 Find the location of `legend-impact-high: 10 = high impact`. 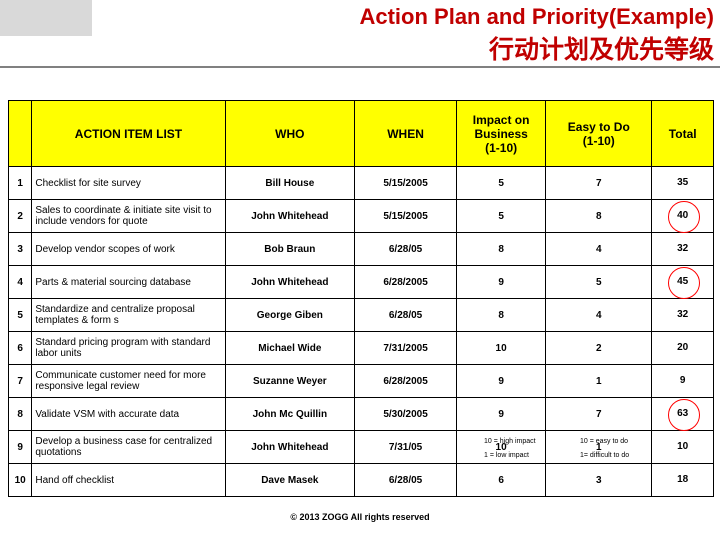

legend-impact-high: 10 = high impact is located at coordinates (510, 441).